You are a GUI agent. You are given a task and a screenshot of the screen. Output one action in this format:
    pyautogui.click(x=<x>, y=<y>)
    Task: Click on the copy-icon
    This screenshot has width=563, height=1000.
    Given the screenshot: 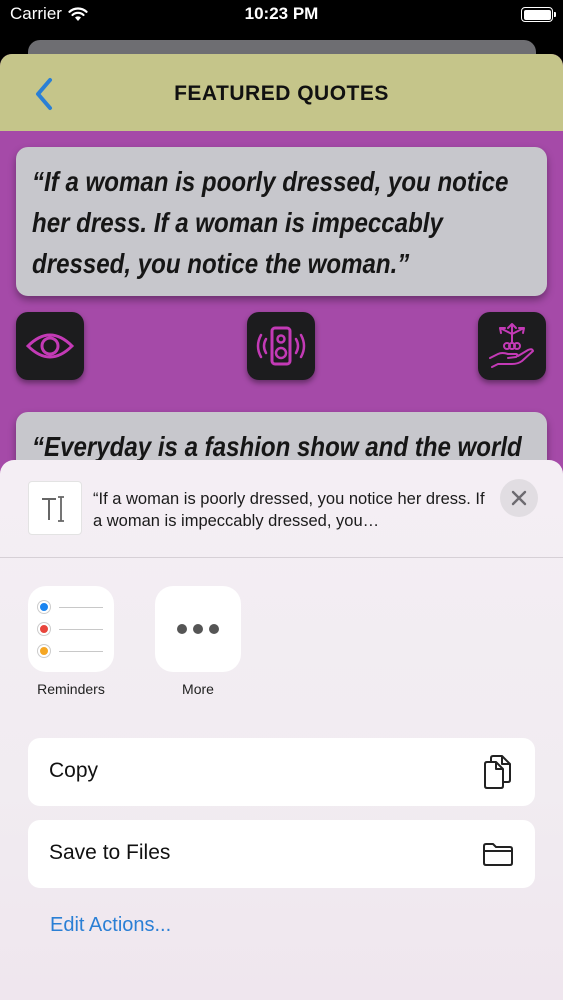 What is the action you would take?
    pyautogui.click(x=498, y=772)
    